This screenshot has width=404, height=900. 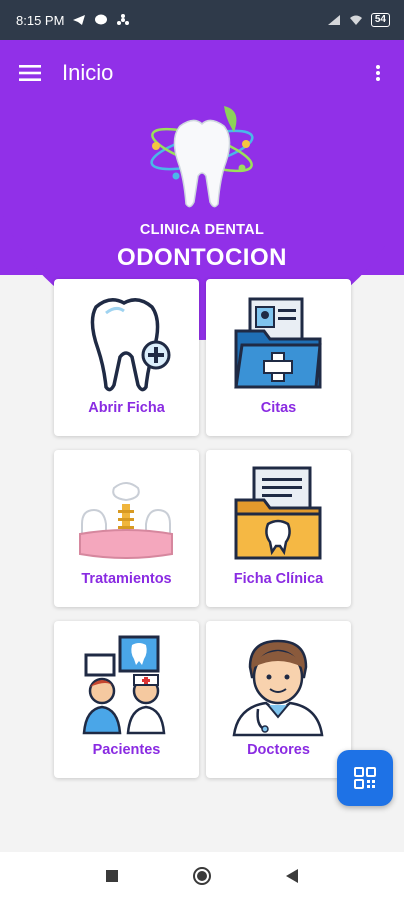 I want to click on status-bar: 8:15 PM 54, so click(x=202, y=20).